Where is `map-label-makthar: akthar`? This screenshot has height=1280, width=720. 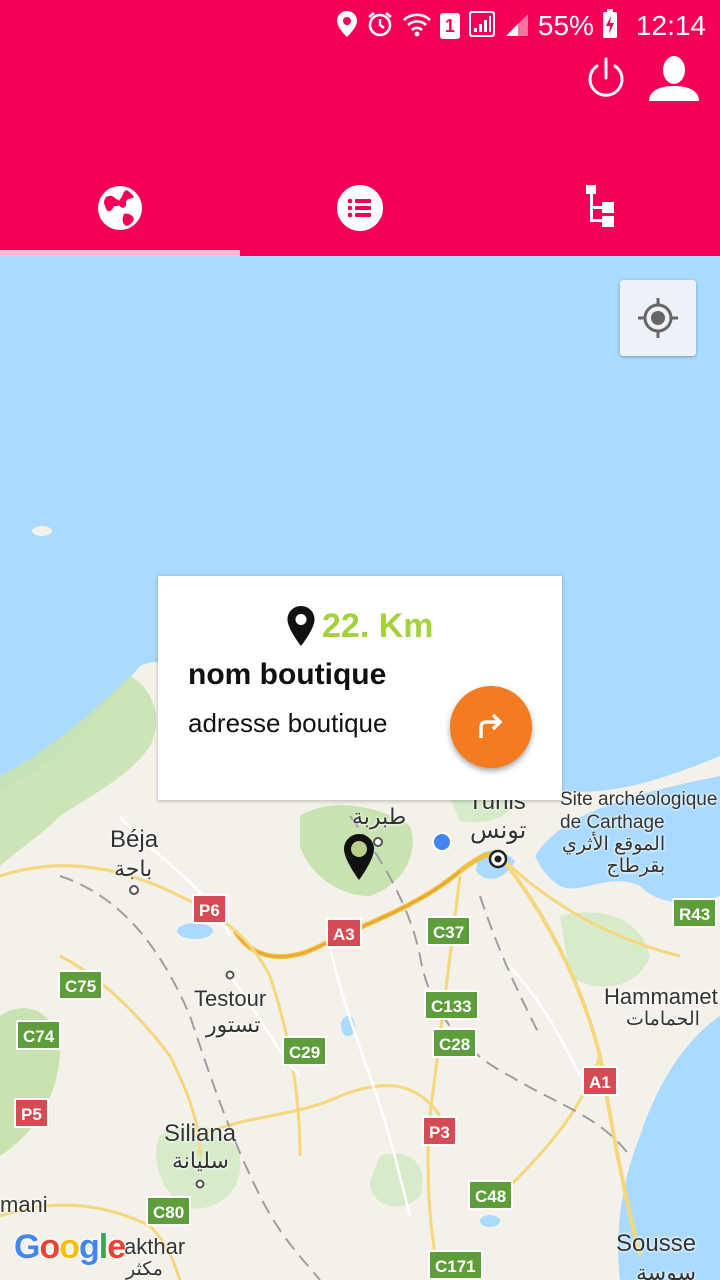 map-label-makthar: akthar is located at coordinates (155, 1246).